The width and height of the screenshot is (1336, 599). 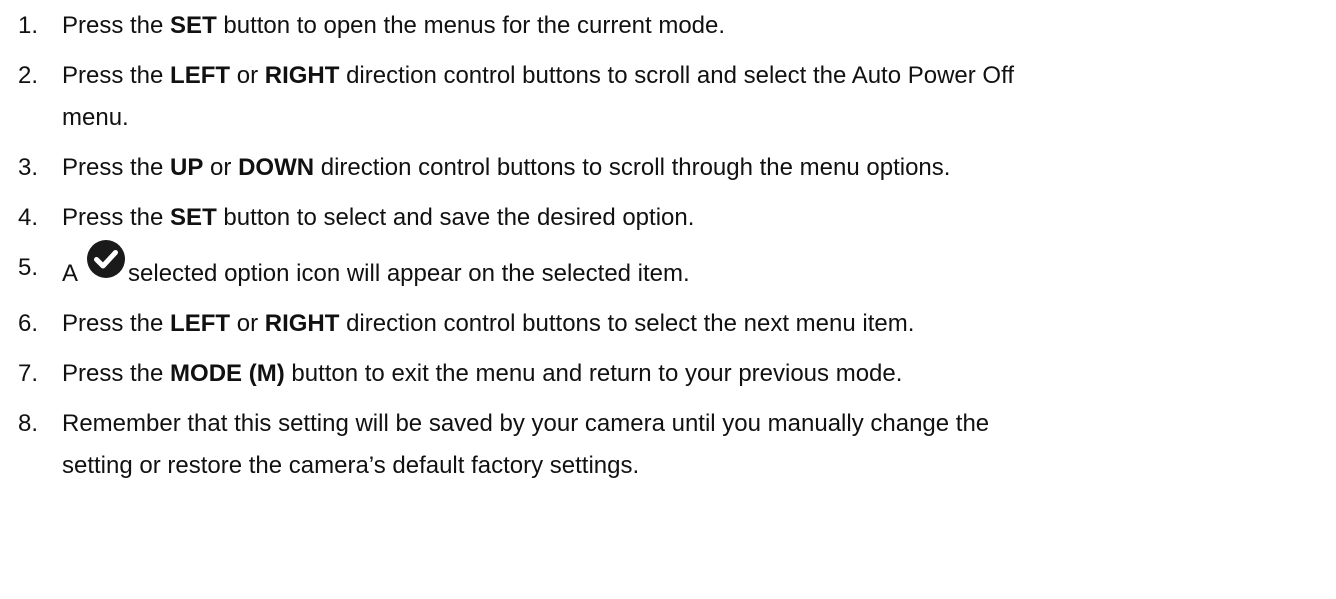 What do you see at coordinates (95, 117) in the screenshot?
I see `step-continuation: menu.` at bounding box center [95, 117].